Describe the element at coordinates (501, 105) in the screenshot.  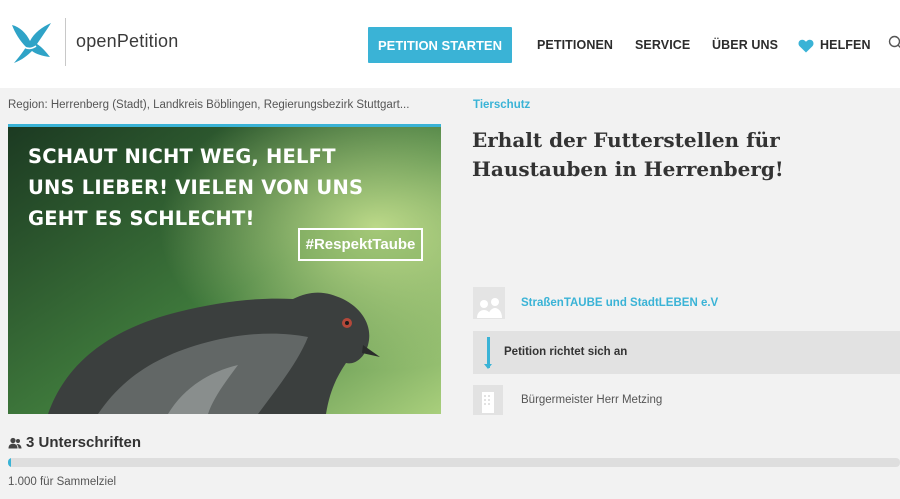
I see `category-tag: Tierschutz` at that location.